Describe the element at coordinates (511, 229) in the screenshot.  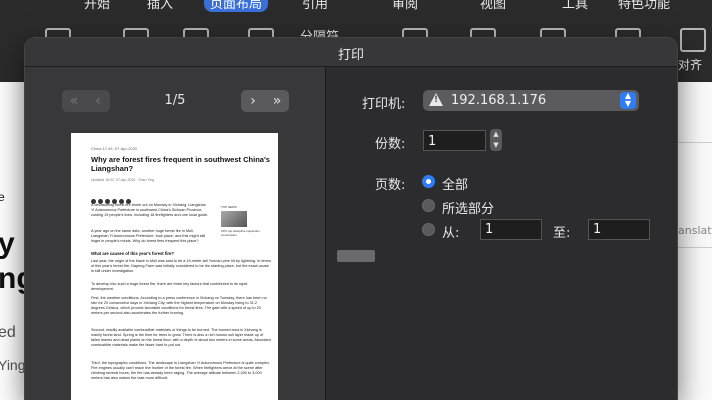
I see `from-page-field: 1` at that location.